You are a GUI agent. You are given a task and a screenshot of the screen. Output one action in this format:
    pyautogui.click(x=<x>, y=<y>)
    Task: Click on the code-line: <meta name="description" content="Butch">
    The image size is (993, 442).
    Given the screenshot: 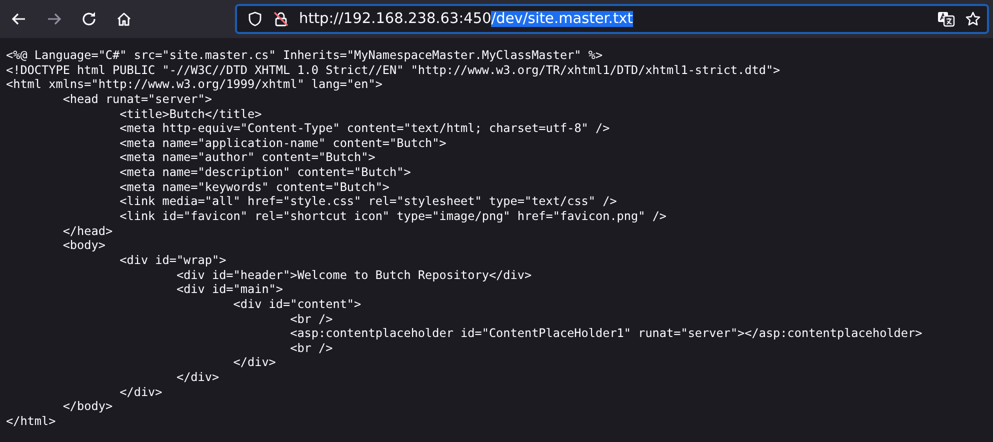 What is the action you would take?
    pyautogui.click(x=264, y=172)
    